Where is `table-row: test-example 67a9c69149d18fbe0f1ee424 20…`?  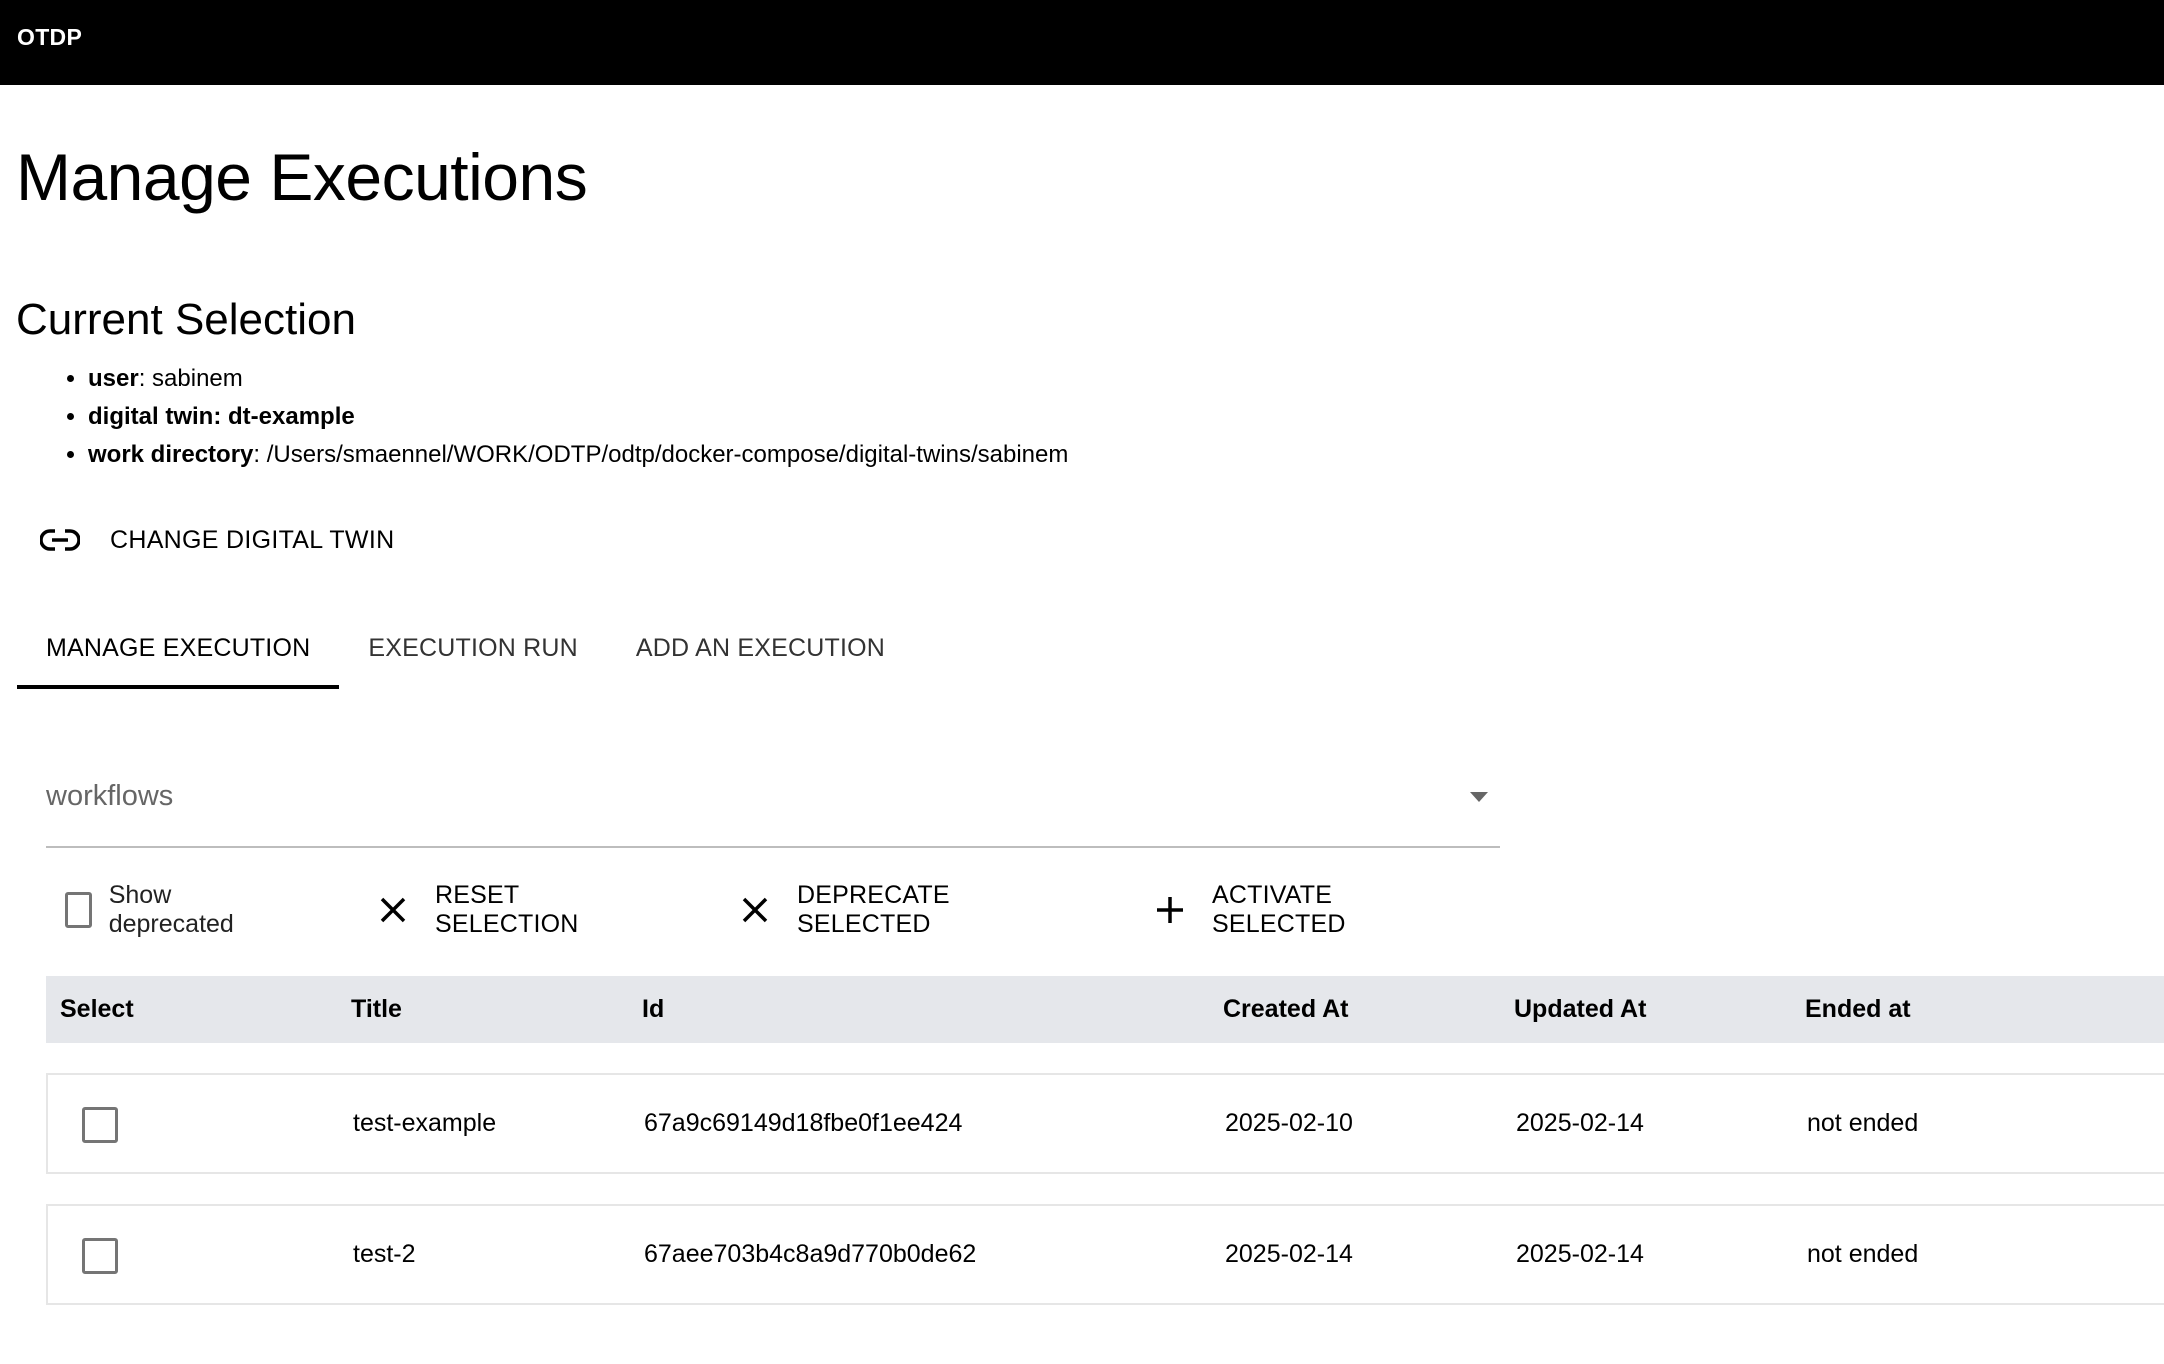
table-row: test-example 67a9c69149d18fbe0f1ee424 20… is located at coordinates (1105, 1123).